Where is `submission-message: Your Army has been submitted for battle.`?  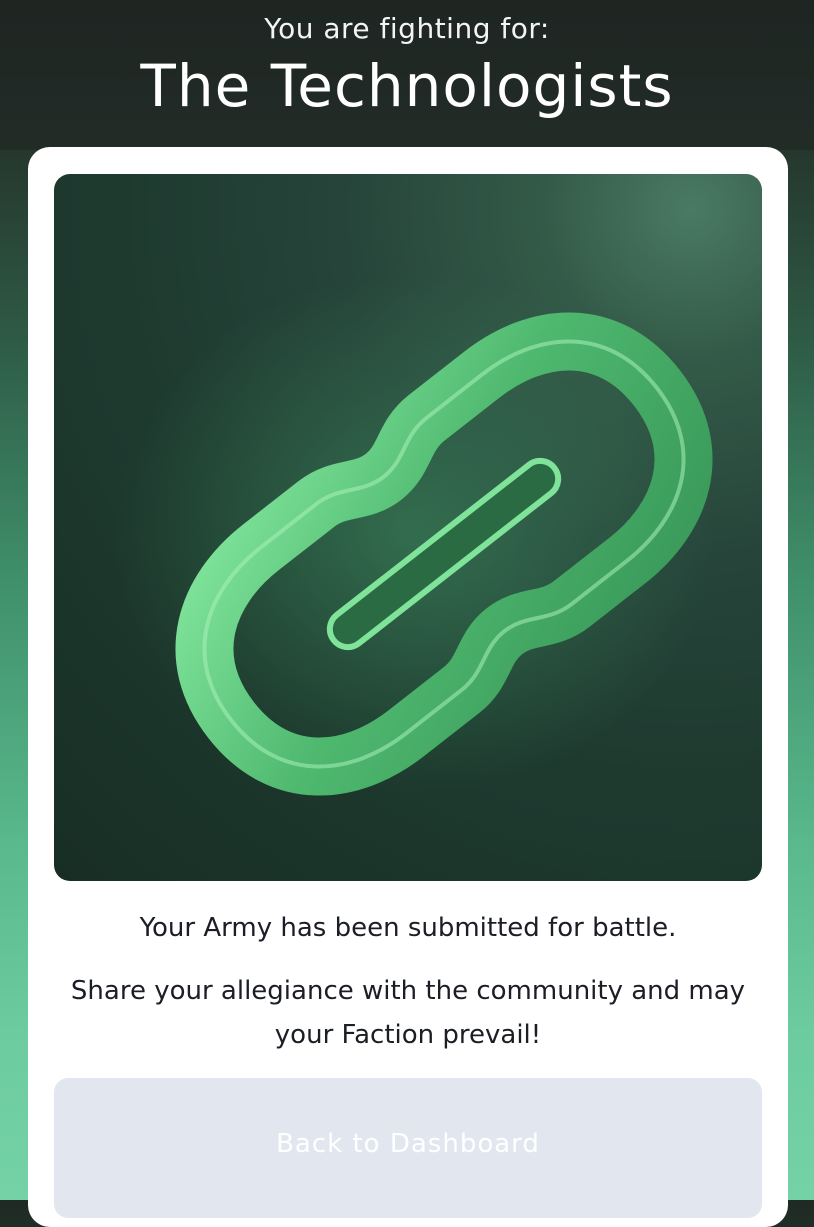
submission-message: Your Army has been submitted for battle. is located at coordinates (408, 928).